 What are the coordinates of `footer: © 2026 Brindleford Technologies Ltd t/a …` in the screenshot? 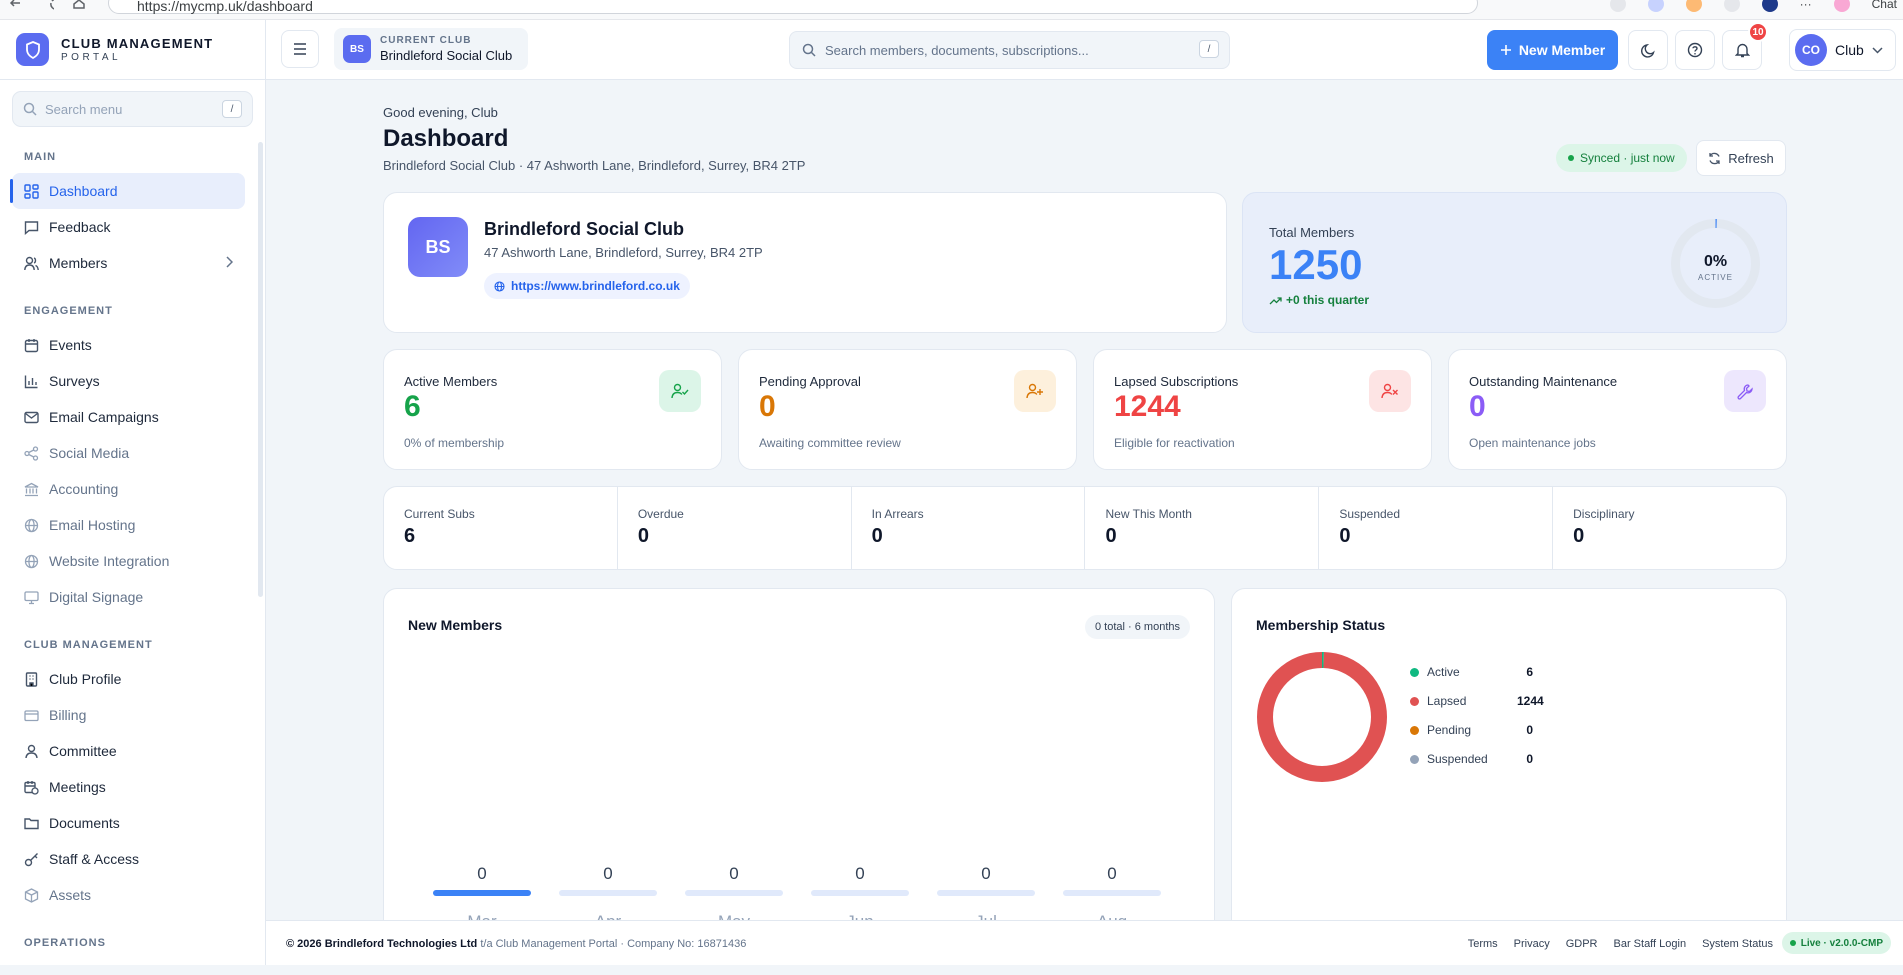 It's located at (1084, 942).